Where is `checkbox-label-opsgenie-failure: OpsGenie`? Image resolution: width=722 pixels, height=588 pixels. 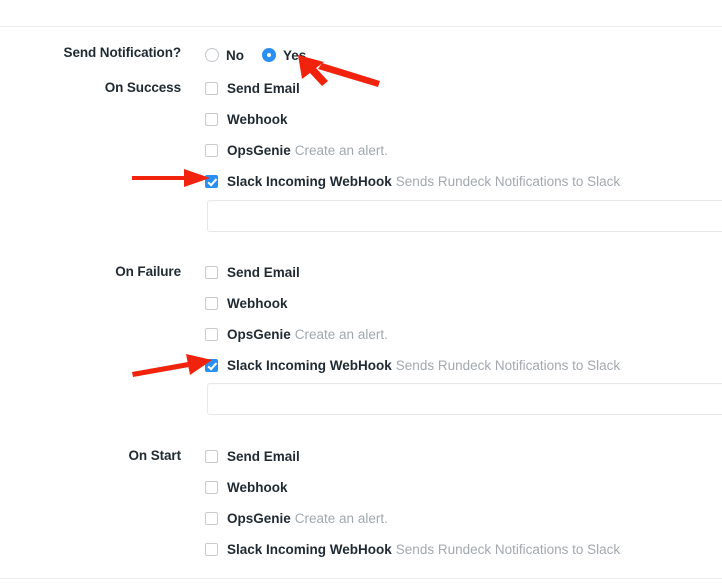 checkbox-label-opsgenie-failure: OpsGenie is located at coordinates (259, 334).